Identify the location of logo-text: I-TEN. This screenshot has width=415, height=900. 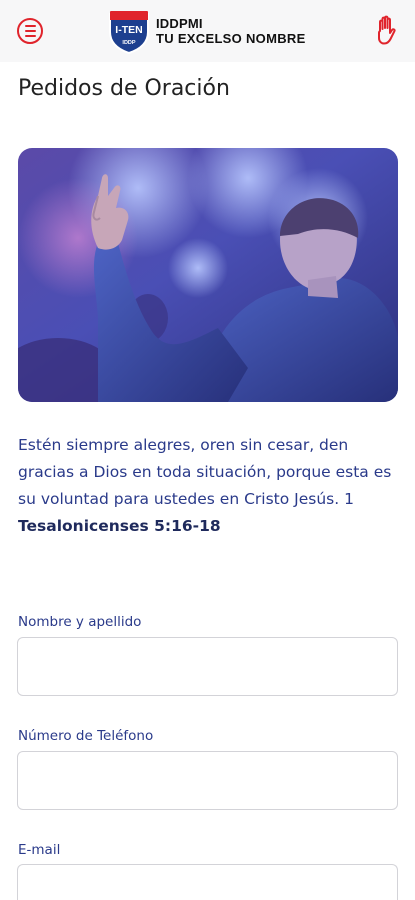
(128, 30).